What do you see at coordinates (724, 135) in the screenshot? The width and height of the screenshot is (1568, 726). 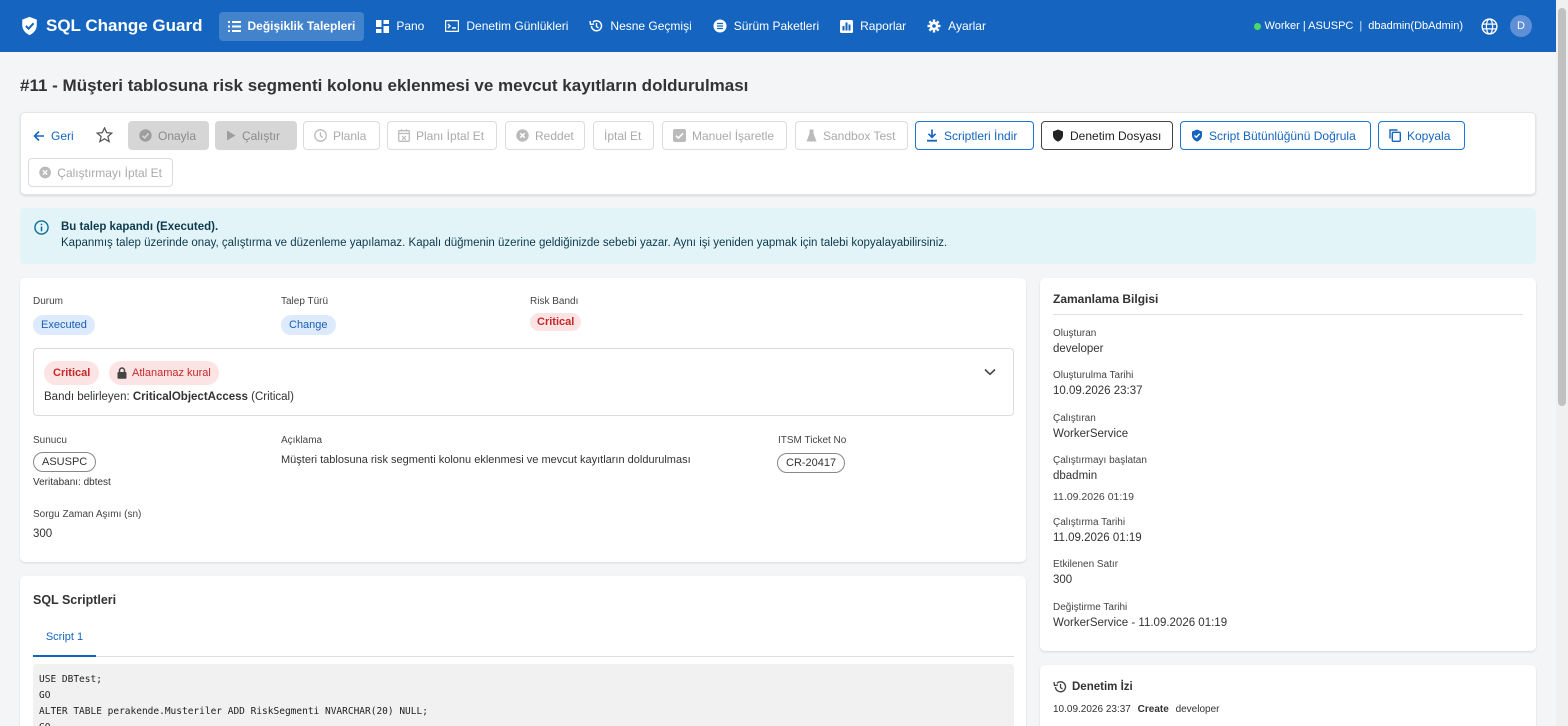 I see `manual-mark-button: Manuel İşaretle` at bounding box center [724, 135].